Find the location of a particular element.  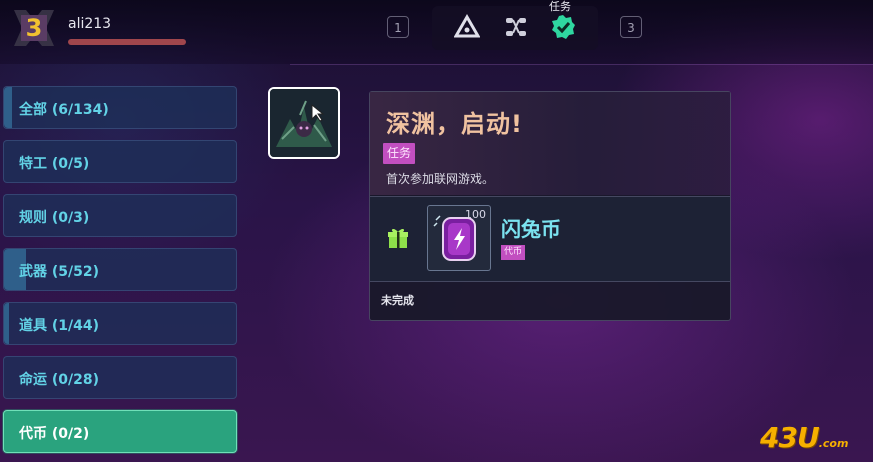

gift-icon is located at coordinates (398, 238).